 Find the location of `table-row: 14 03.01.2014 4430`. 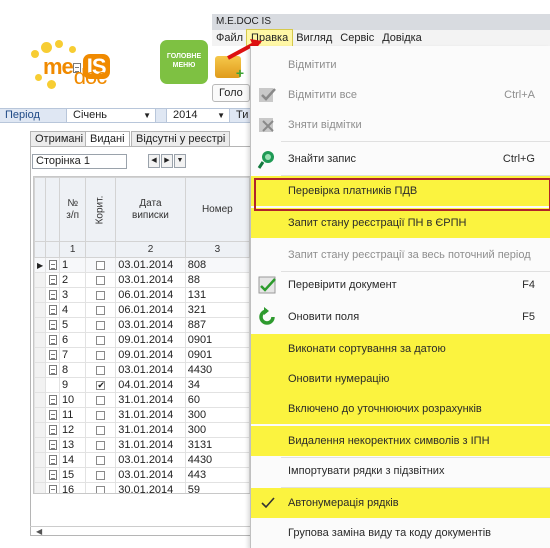

table-row: 14 03.01.2014 4430 is located at coordinates (142, 460).